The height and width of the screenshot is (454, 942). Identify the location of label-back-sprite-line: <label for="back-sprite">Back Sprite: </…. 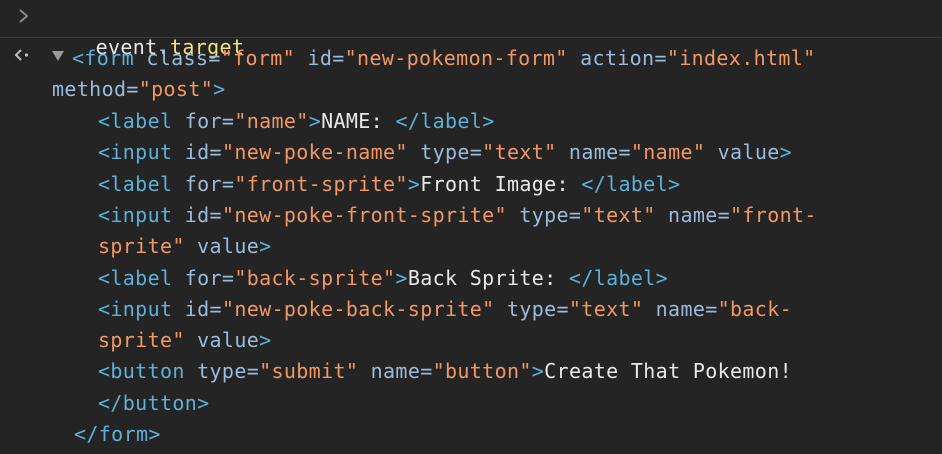
(383, 278).